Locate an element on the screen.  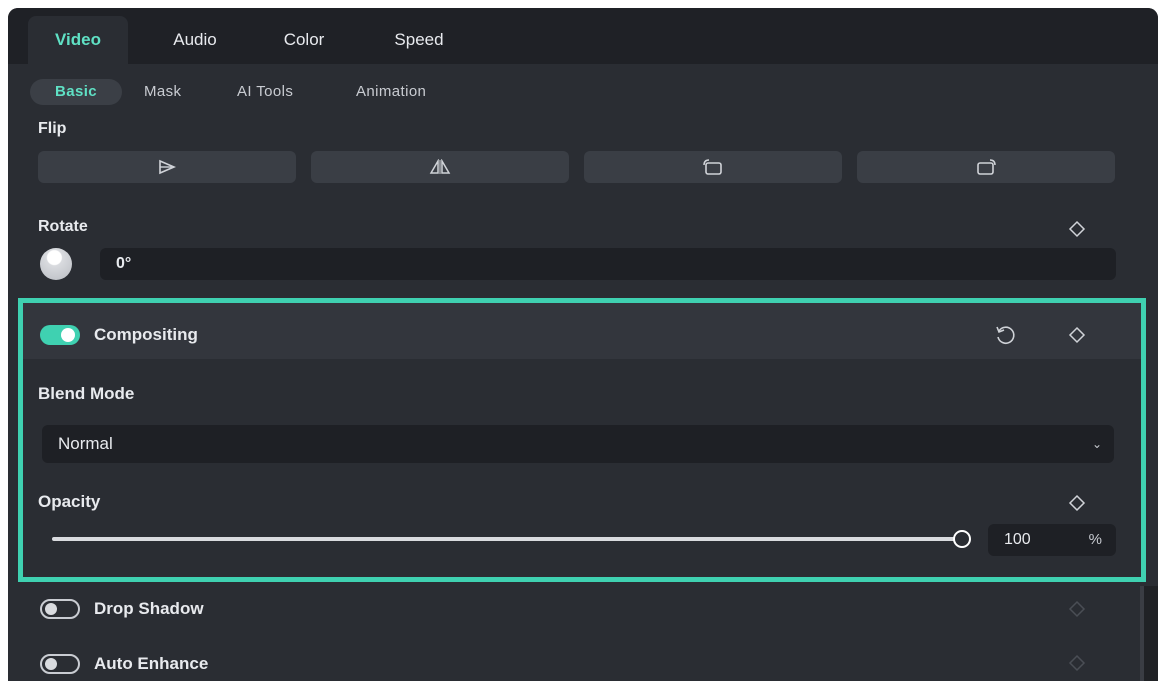
tab-speed: Speed is located at coordinates (419, 40).